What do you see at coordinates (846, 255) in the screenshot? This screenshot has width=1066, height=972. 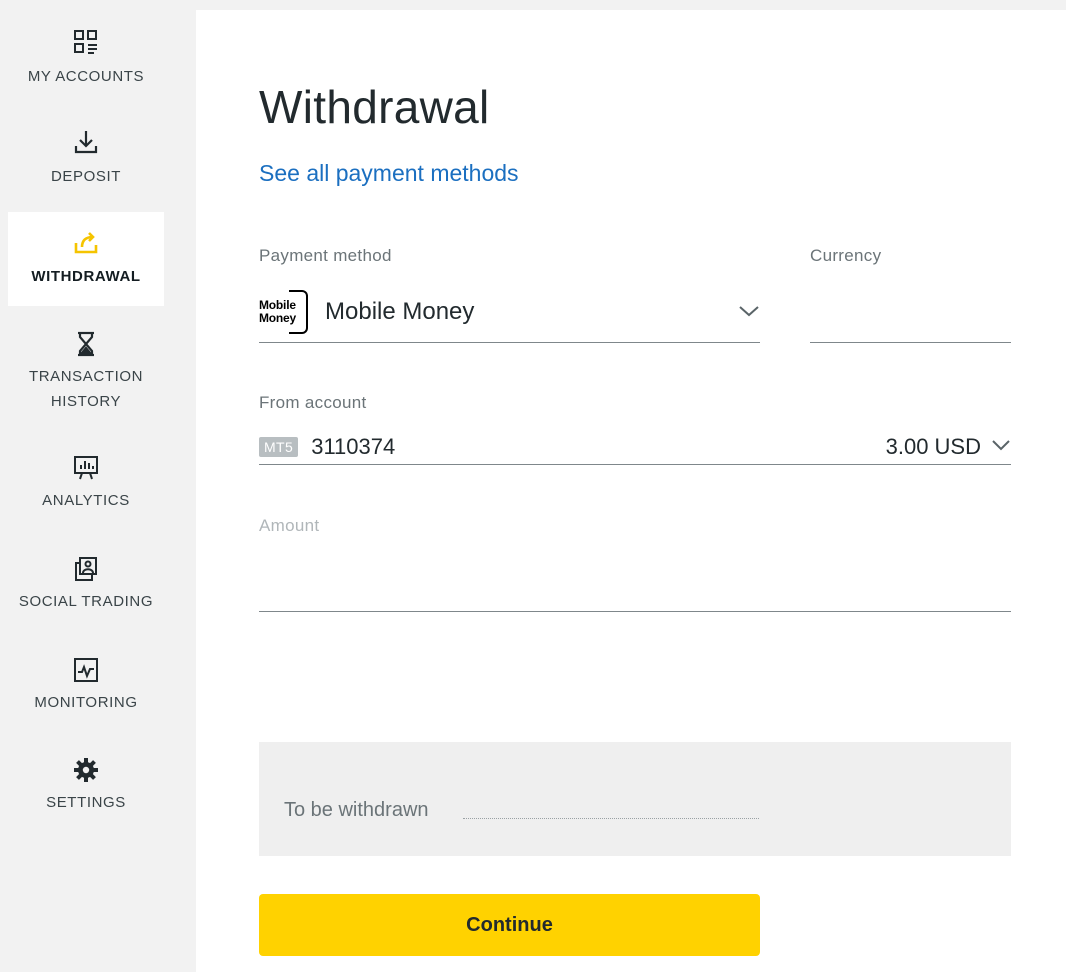 I see `currency-label: Currency` at bounding box center [846, 255].